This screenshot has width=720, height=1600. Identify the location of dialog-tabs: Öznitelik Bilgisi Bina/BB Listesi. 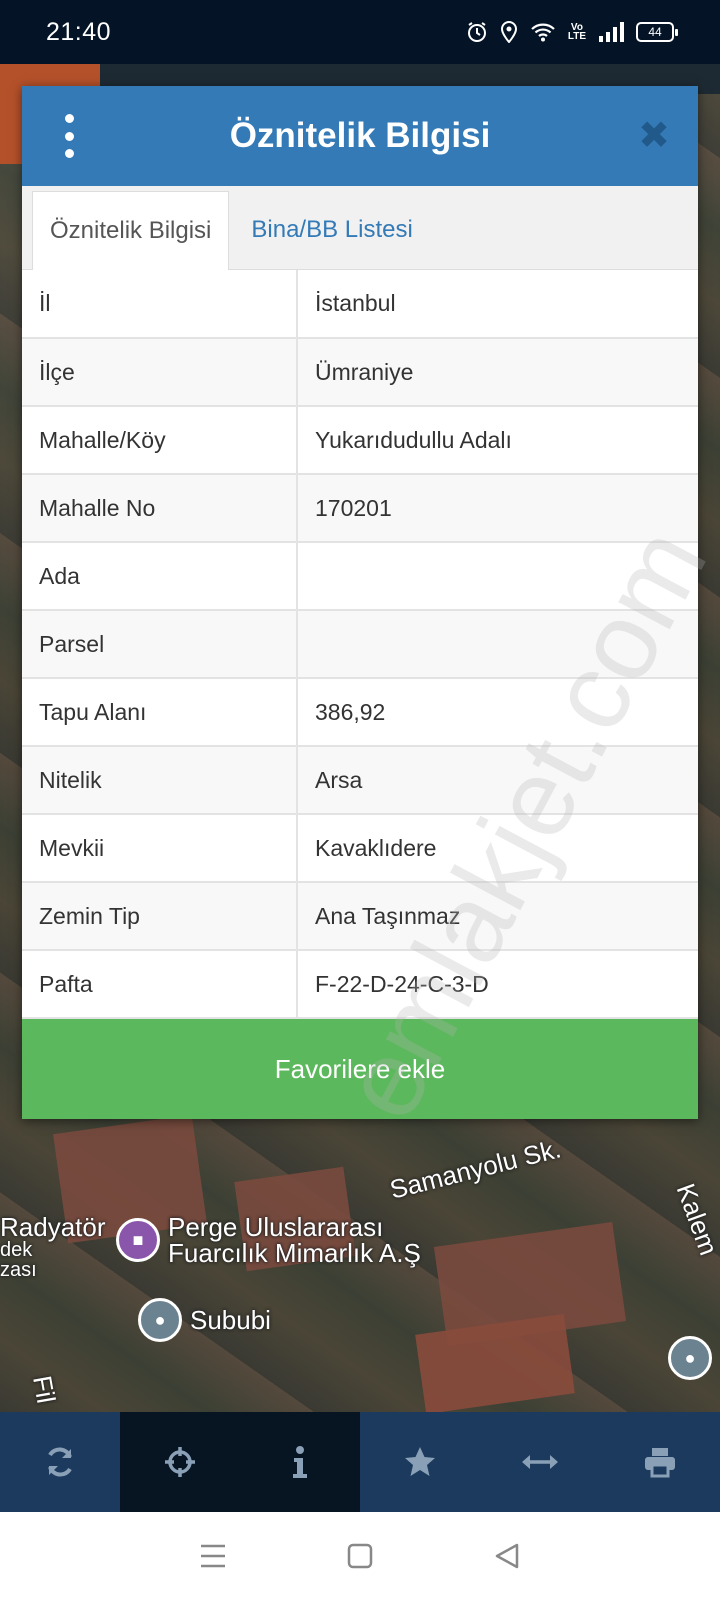
(360, 228).